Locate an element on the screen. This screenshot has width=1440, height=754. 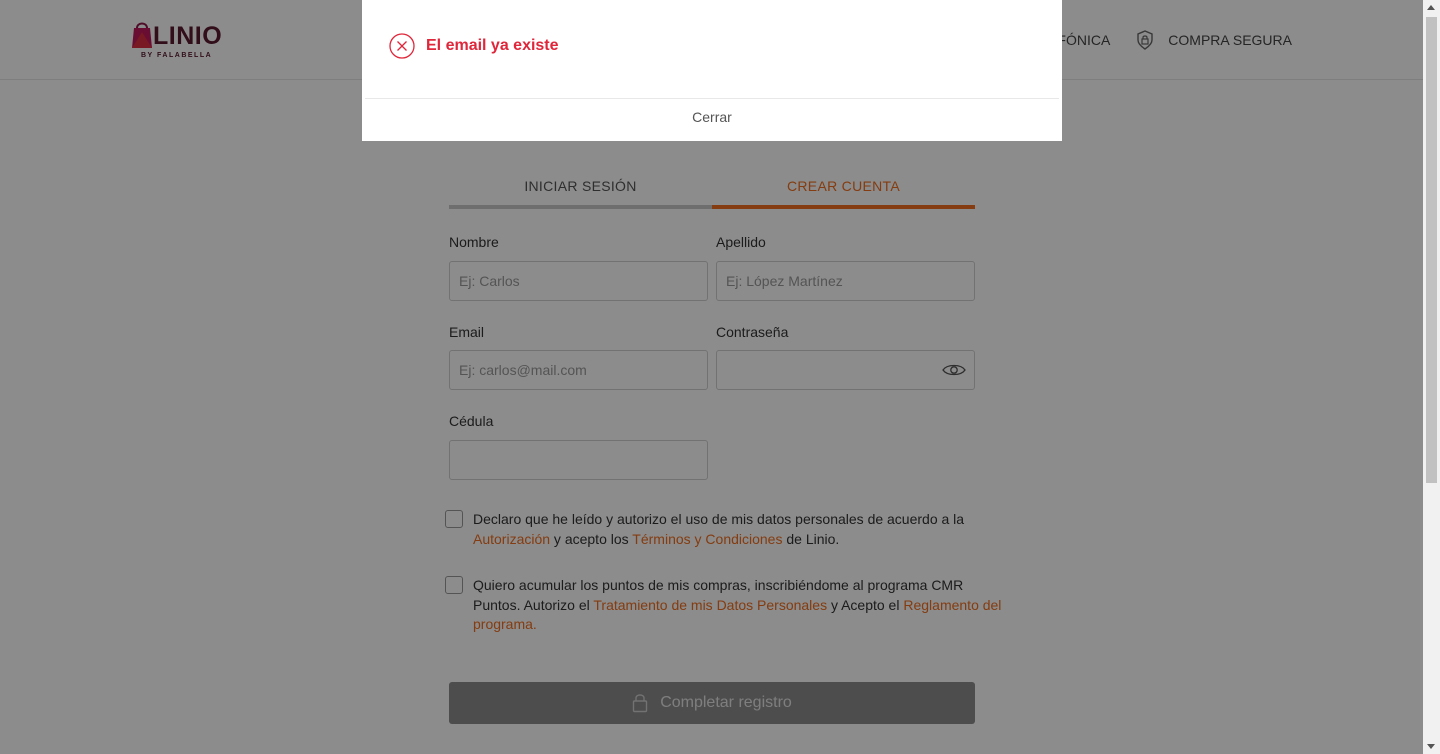
error-message: El email ya existe is located at coordinates (474, 46).